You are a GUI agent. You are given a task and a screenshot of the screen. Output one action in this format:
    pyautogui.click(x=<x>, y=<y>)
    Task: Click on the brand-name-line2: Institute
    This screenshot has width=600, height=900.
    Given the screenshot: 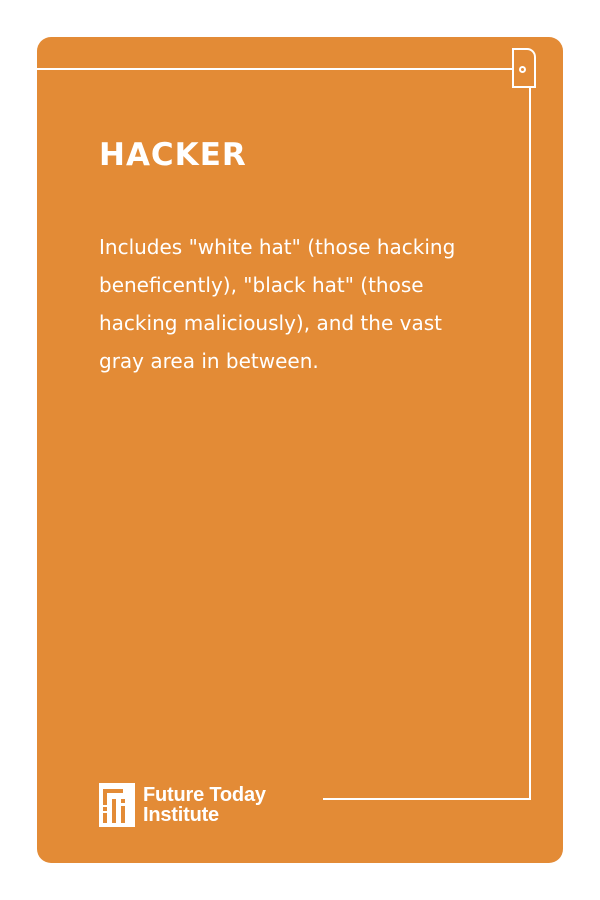 What is the action you would take?
    pyautogui.click(x=181, y=815)
    